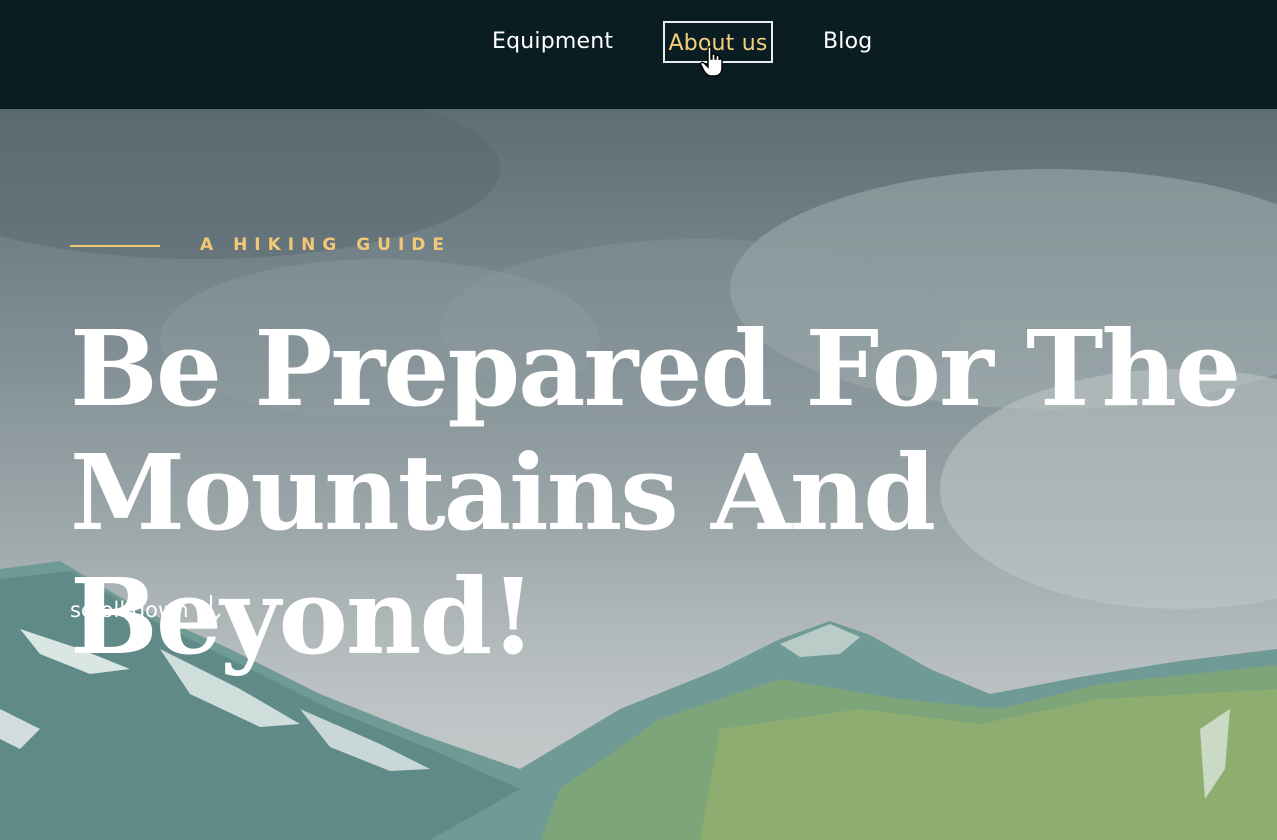  Describe the element at coordinates (711, 61) in the screenshot. I see `hand-pointer-cursor-icon` at that location.